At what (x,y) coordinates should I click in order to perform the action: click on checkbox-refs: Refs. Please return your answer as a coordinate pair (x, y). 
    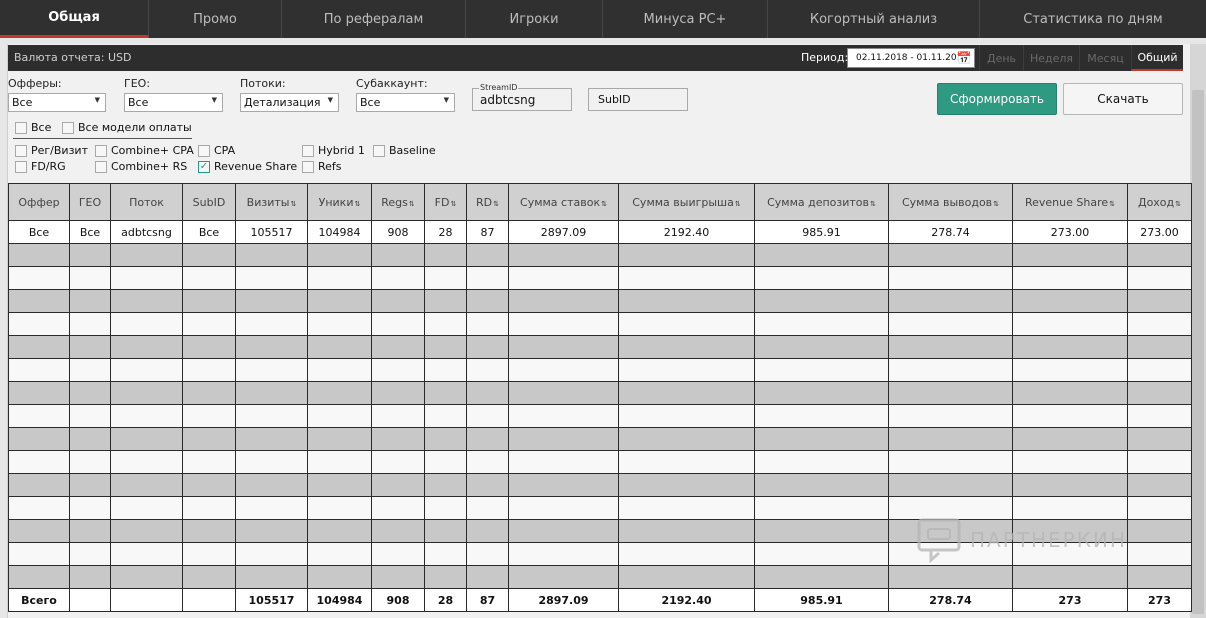
    Looking at the image, I should click on (322, 166).